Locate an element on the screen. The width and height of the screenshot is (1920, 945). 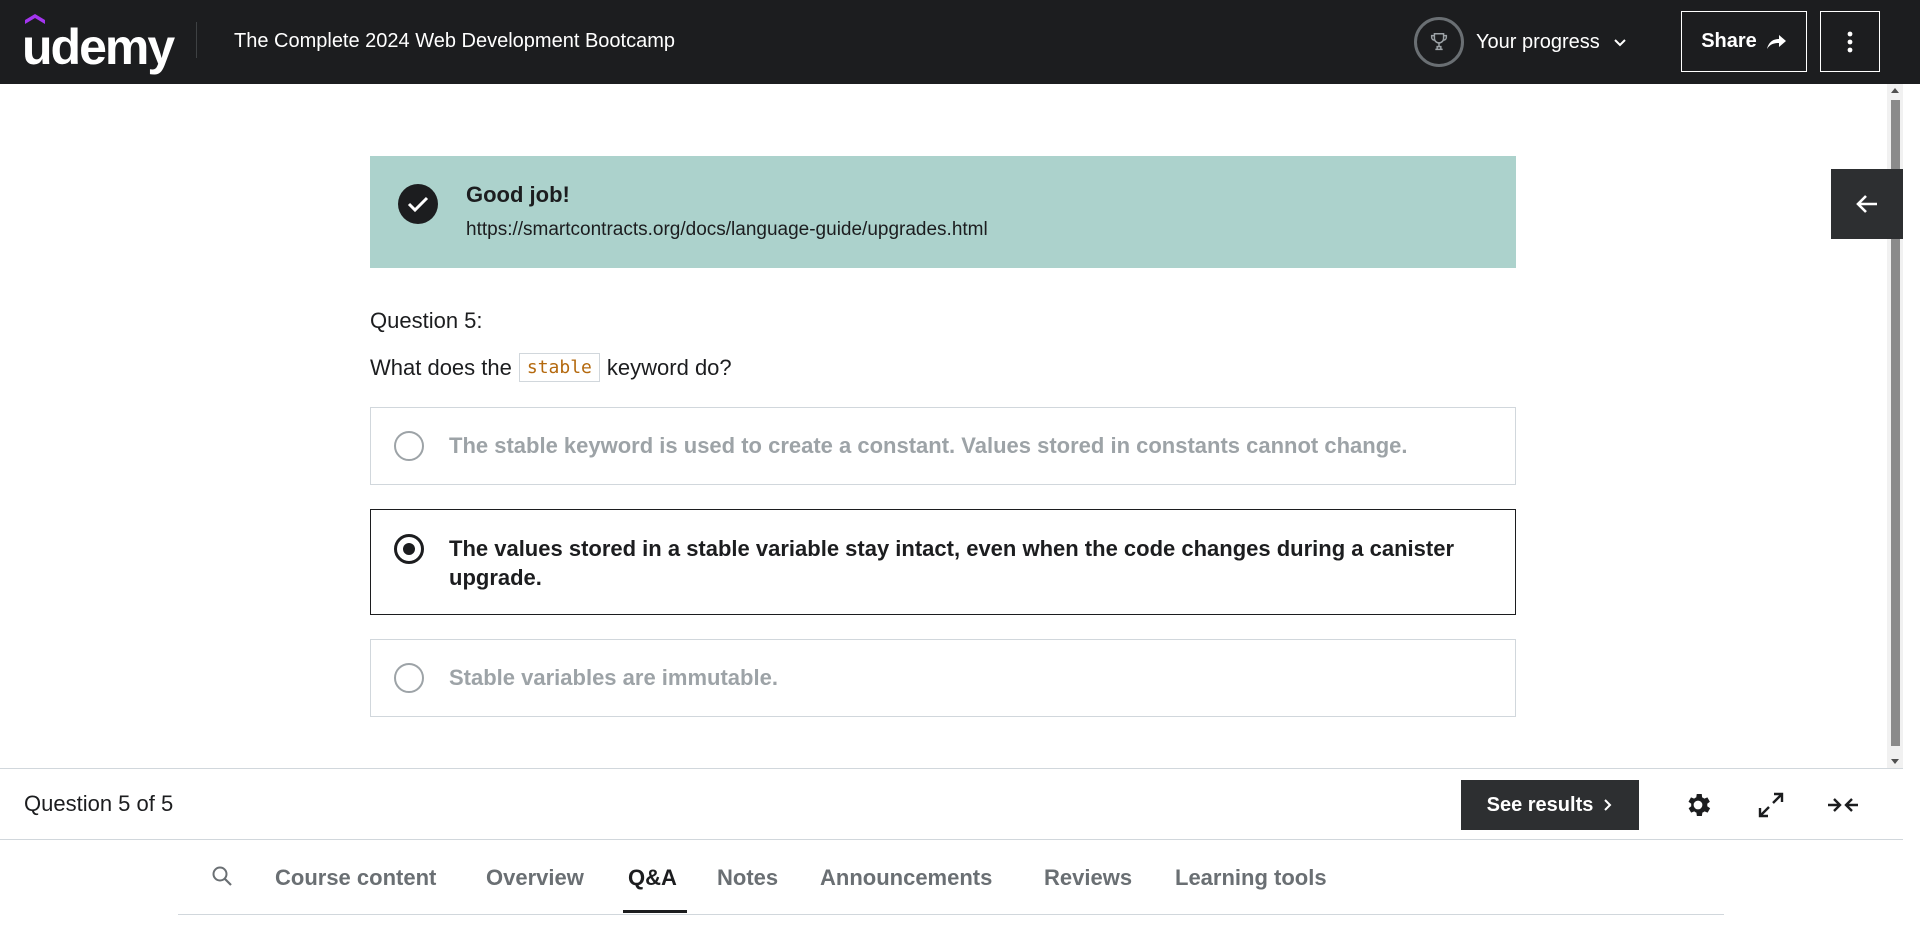
chevron-down-icon is located at coordinates (1620, 43).